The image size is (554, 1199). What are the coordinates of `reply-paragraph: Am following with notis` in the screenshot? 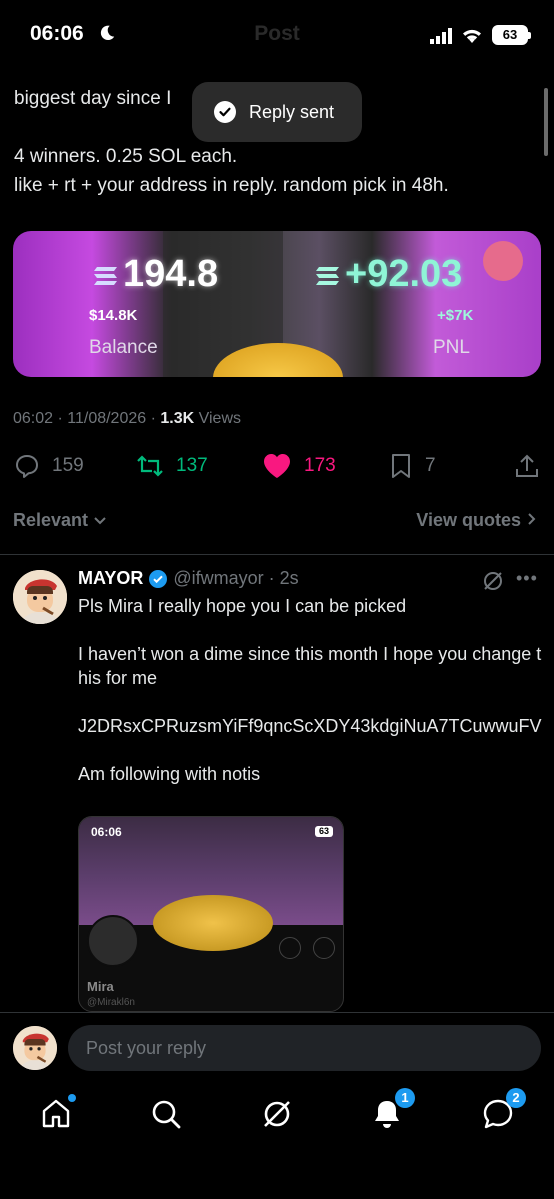 It's located at (169, 774).